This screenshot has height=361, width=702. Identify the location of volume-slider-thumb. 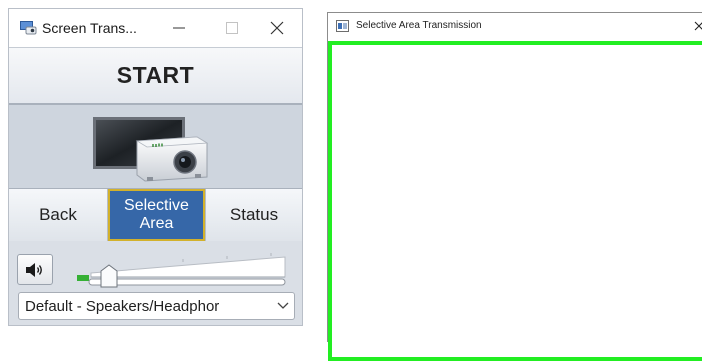
(109, 276).